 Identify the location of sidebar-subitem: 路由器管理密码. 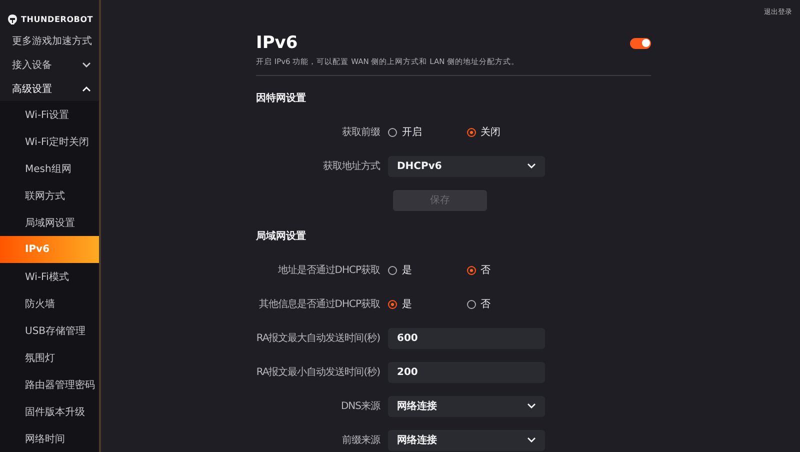
(49, 384).